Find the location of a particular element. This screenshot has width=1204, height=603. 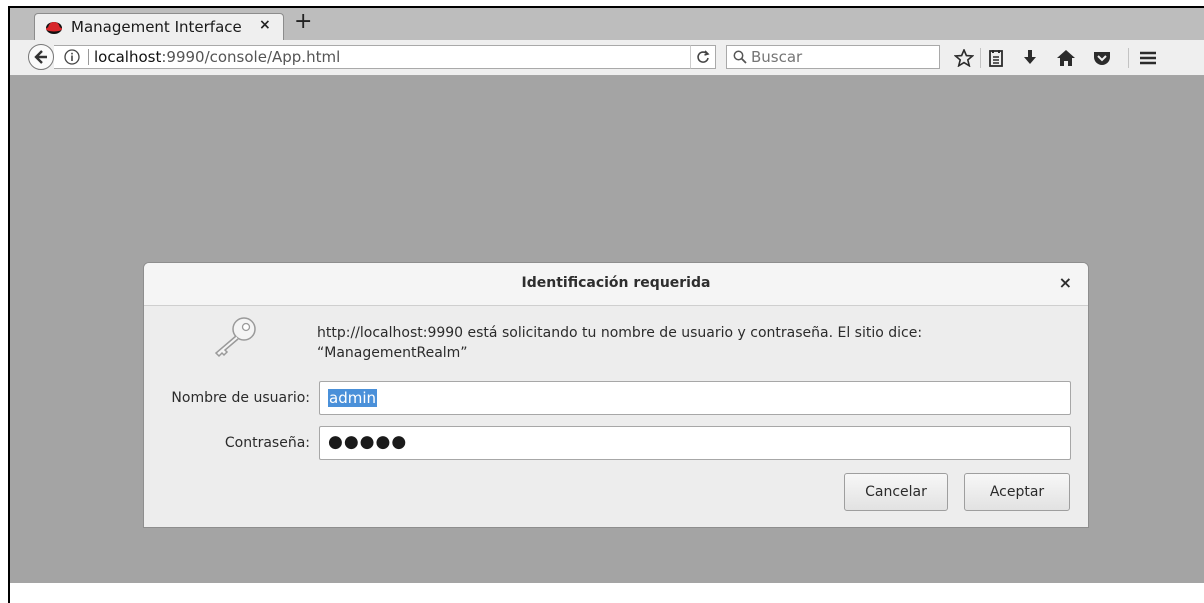

reading-list-icon is located at coordinates (996, 58).